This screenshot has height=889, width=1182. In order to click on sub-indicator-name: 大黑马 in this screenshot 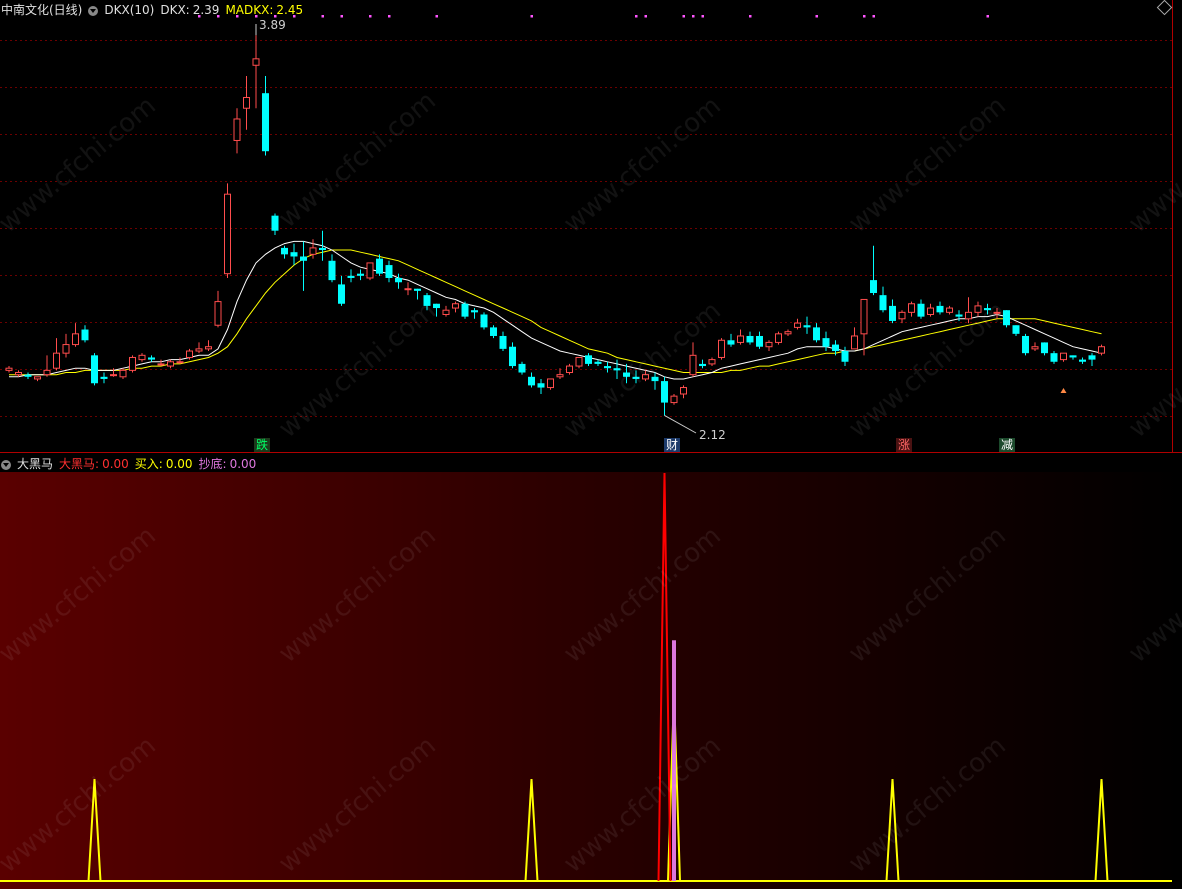, I will do `click(35, 464)`.